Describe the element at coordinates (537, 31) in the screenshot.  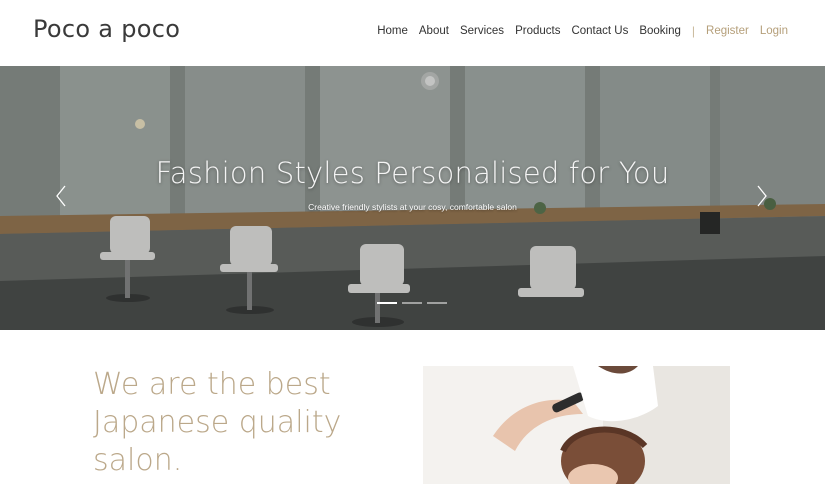
I see `nav-products: Products` at that location.